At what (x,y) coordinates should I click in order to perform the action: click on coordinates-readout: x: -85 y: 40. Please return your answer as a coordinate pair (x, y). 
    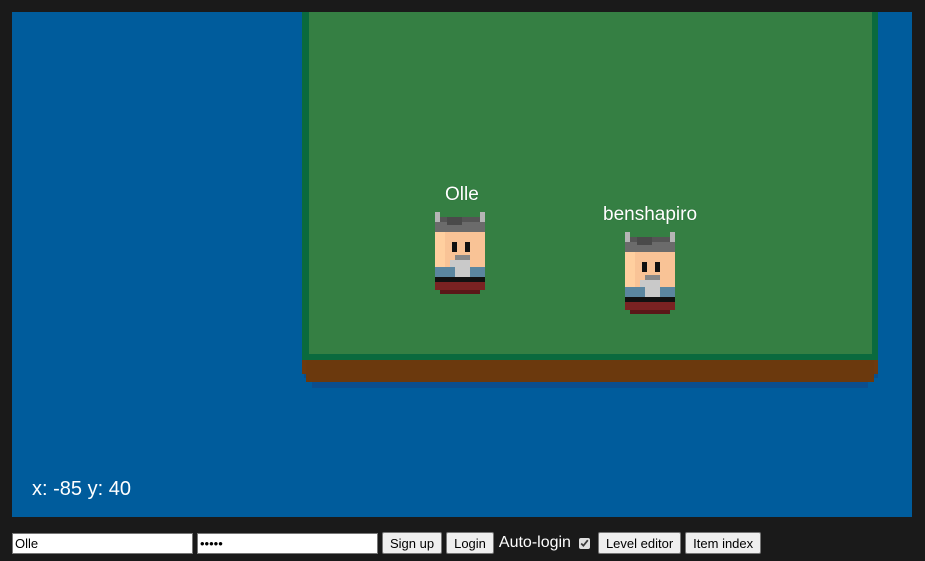
    Looking at the image, I should click on (81, 489).